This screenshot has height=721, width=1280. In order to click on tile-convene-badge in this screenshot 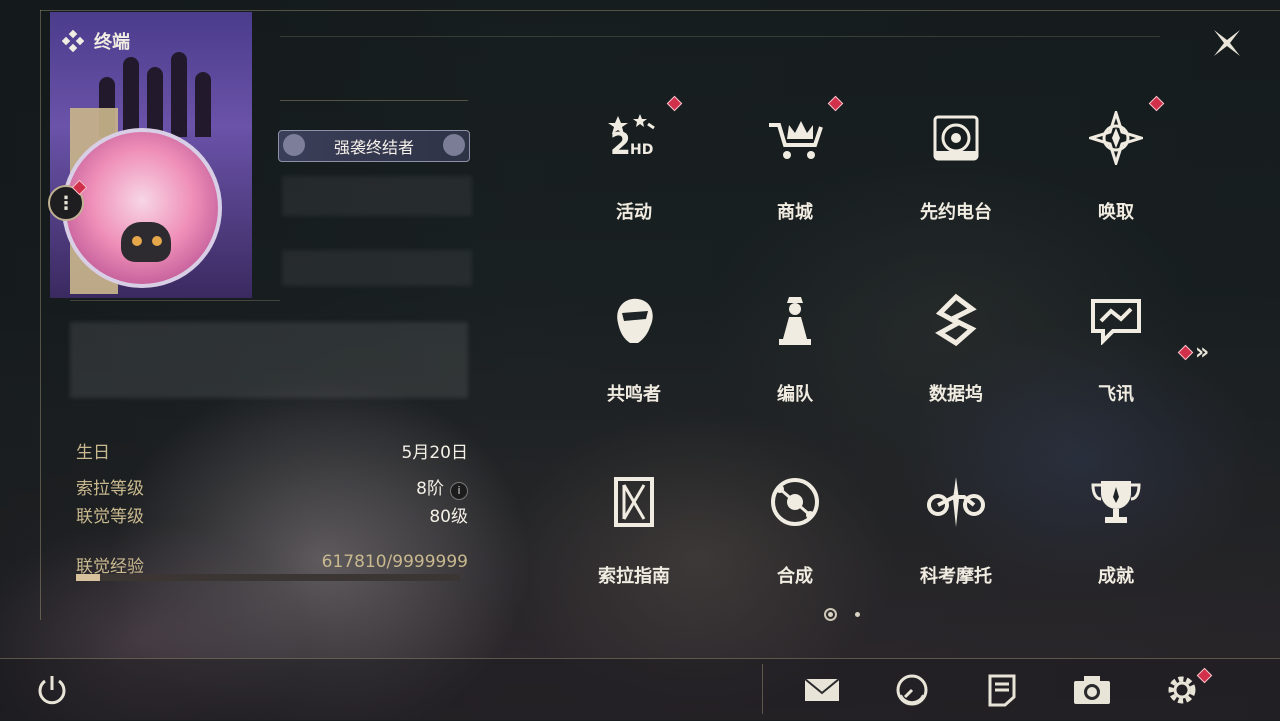, I will do `click(1156, 103)`.